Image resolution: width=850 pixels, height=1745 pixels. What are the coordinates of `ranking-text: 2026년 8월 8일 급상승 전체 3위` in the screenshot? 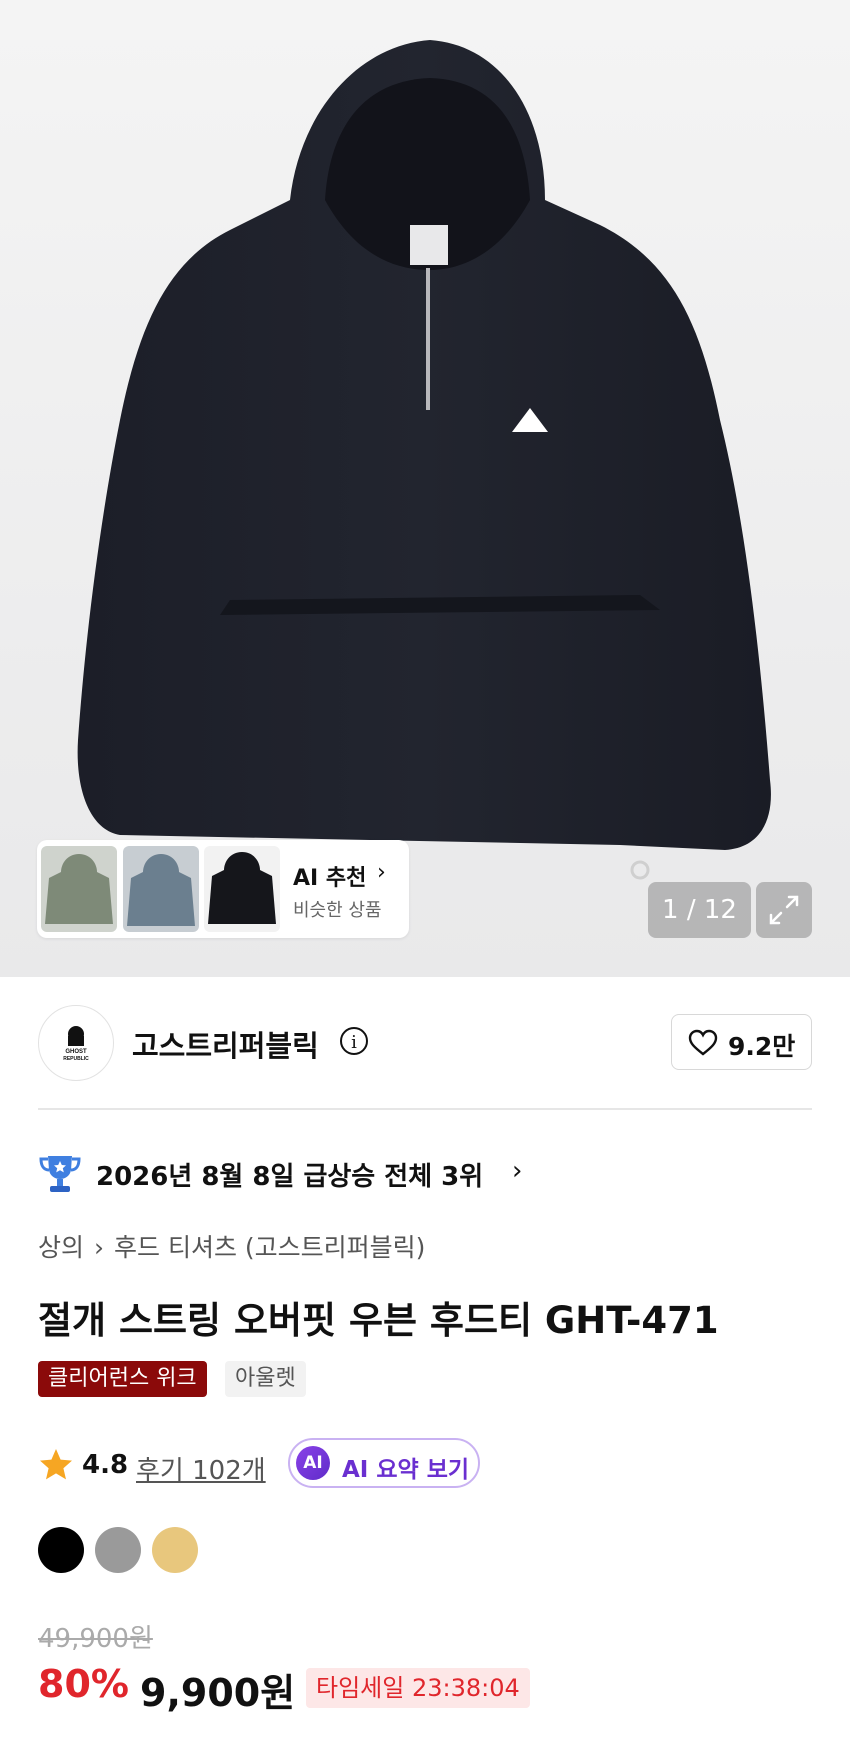 It's located at (290, 1177).